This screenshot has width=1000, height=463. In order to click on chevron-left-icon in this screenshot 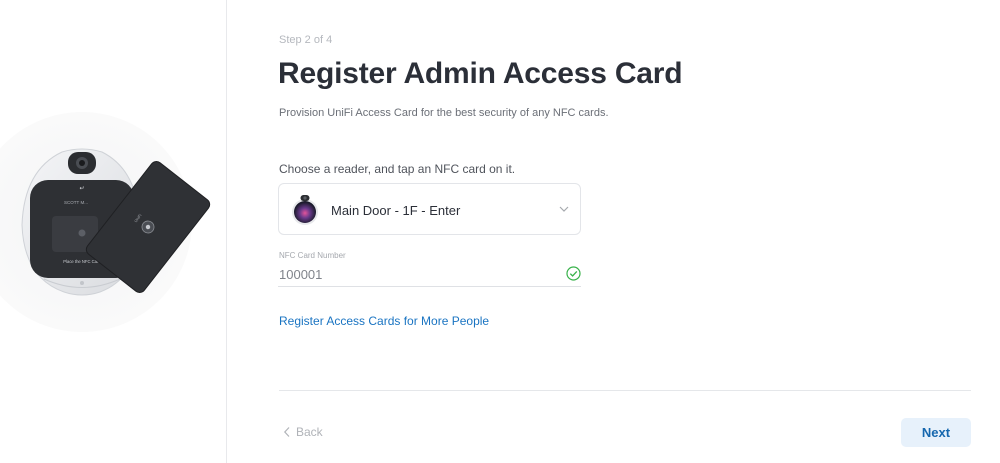, I will do `click(286, 432)`.